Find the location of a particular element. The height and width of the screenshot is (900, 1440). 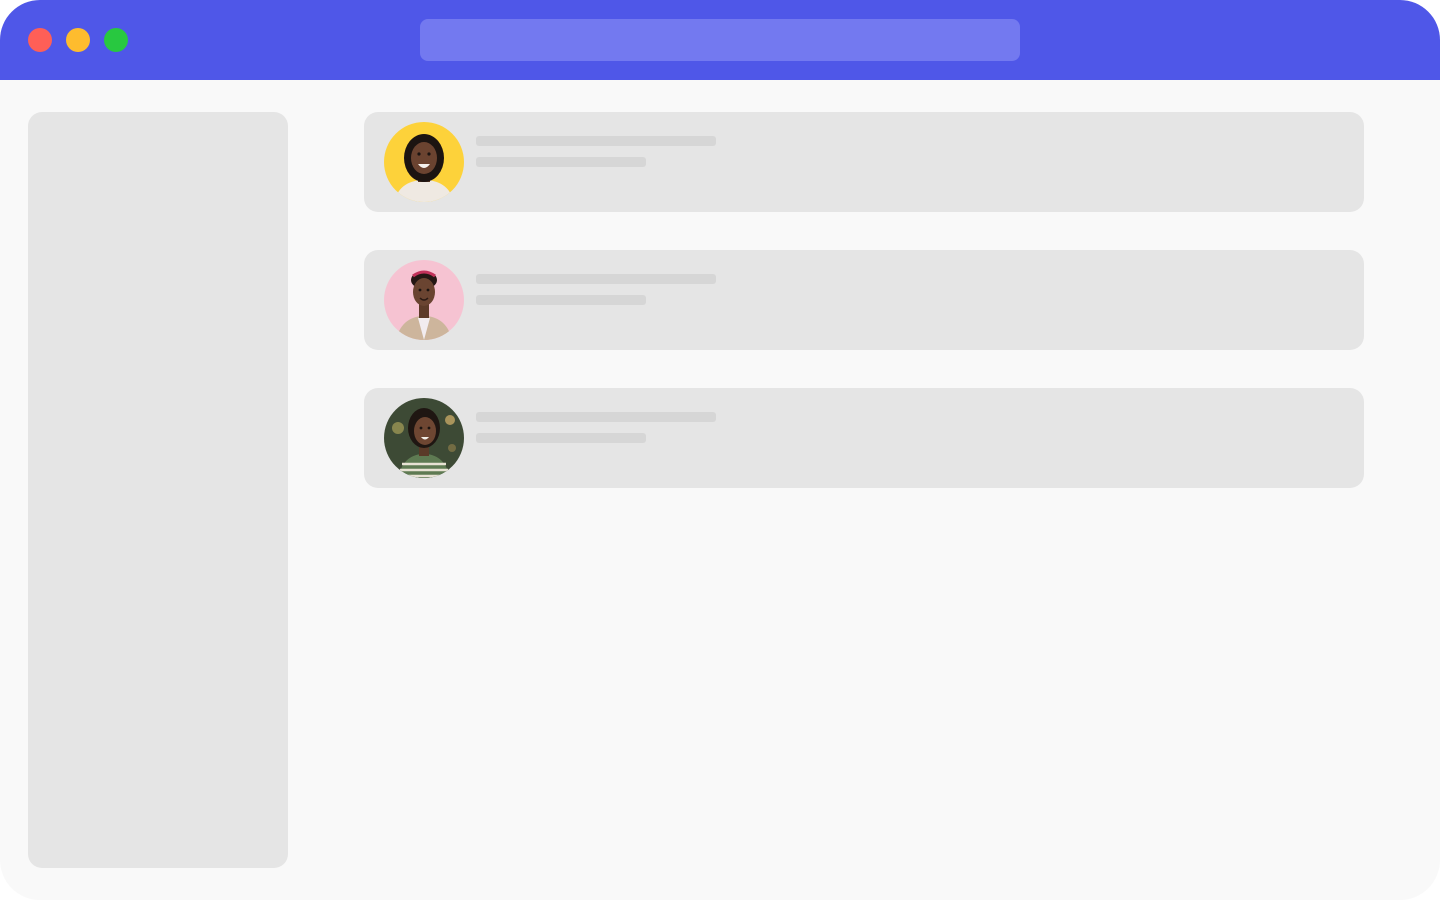

minimize-window-button is located at coordinates (78, 40).